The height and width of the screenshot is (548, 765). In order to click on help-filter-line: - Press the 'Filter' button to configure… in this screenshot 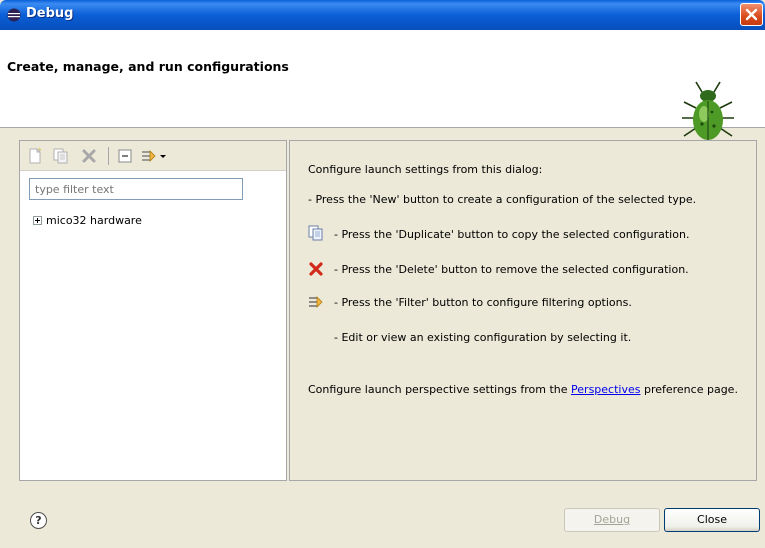, I will do `click(483, 302)`.